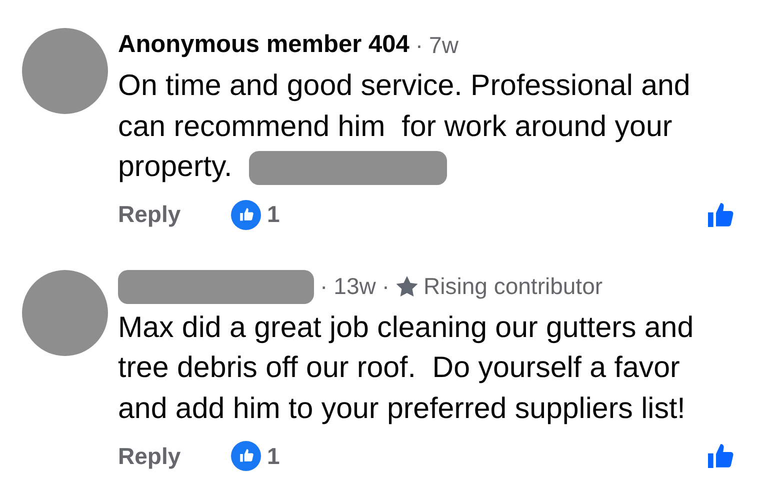  What do you see at coordinates (407, 286) in the screenshot?
I see `star-icon` at bounding box center [407, 286].